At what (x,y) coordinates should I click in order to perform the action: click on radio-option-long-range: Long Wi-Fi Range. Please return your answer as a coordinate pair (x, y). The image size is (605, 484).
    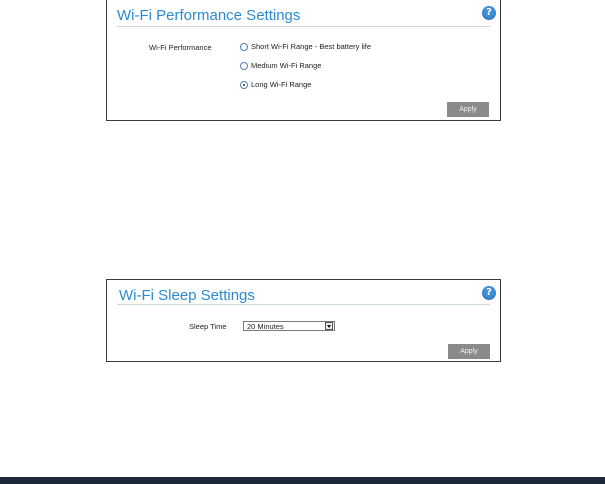
    Looking at the image, I should click on (275, 84).